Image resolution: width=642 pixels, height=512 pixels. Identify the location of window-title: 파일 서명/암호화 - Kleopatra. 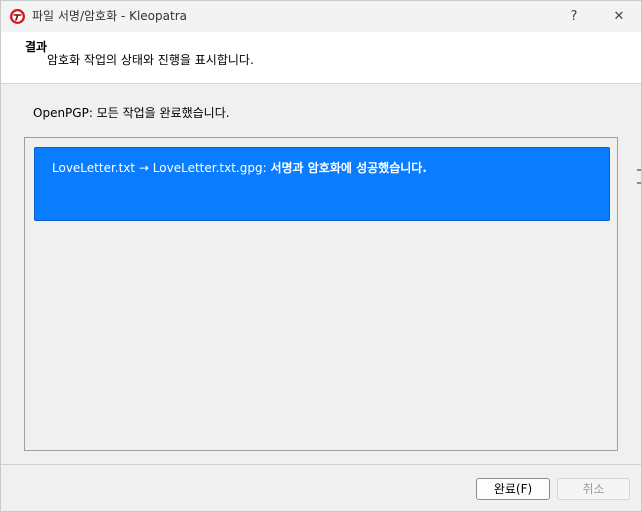
(109, 16).